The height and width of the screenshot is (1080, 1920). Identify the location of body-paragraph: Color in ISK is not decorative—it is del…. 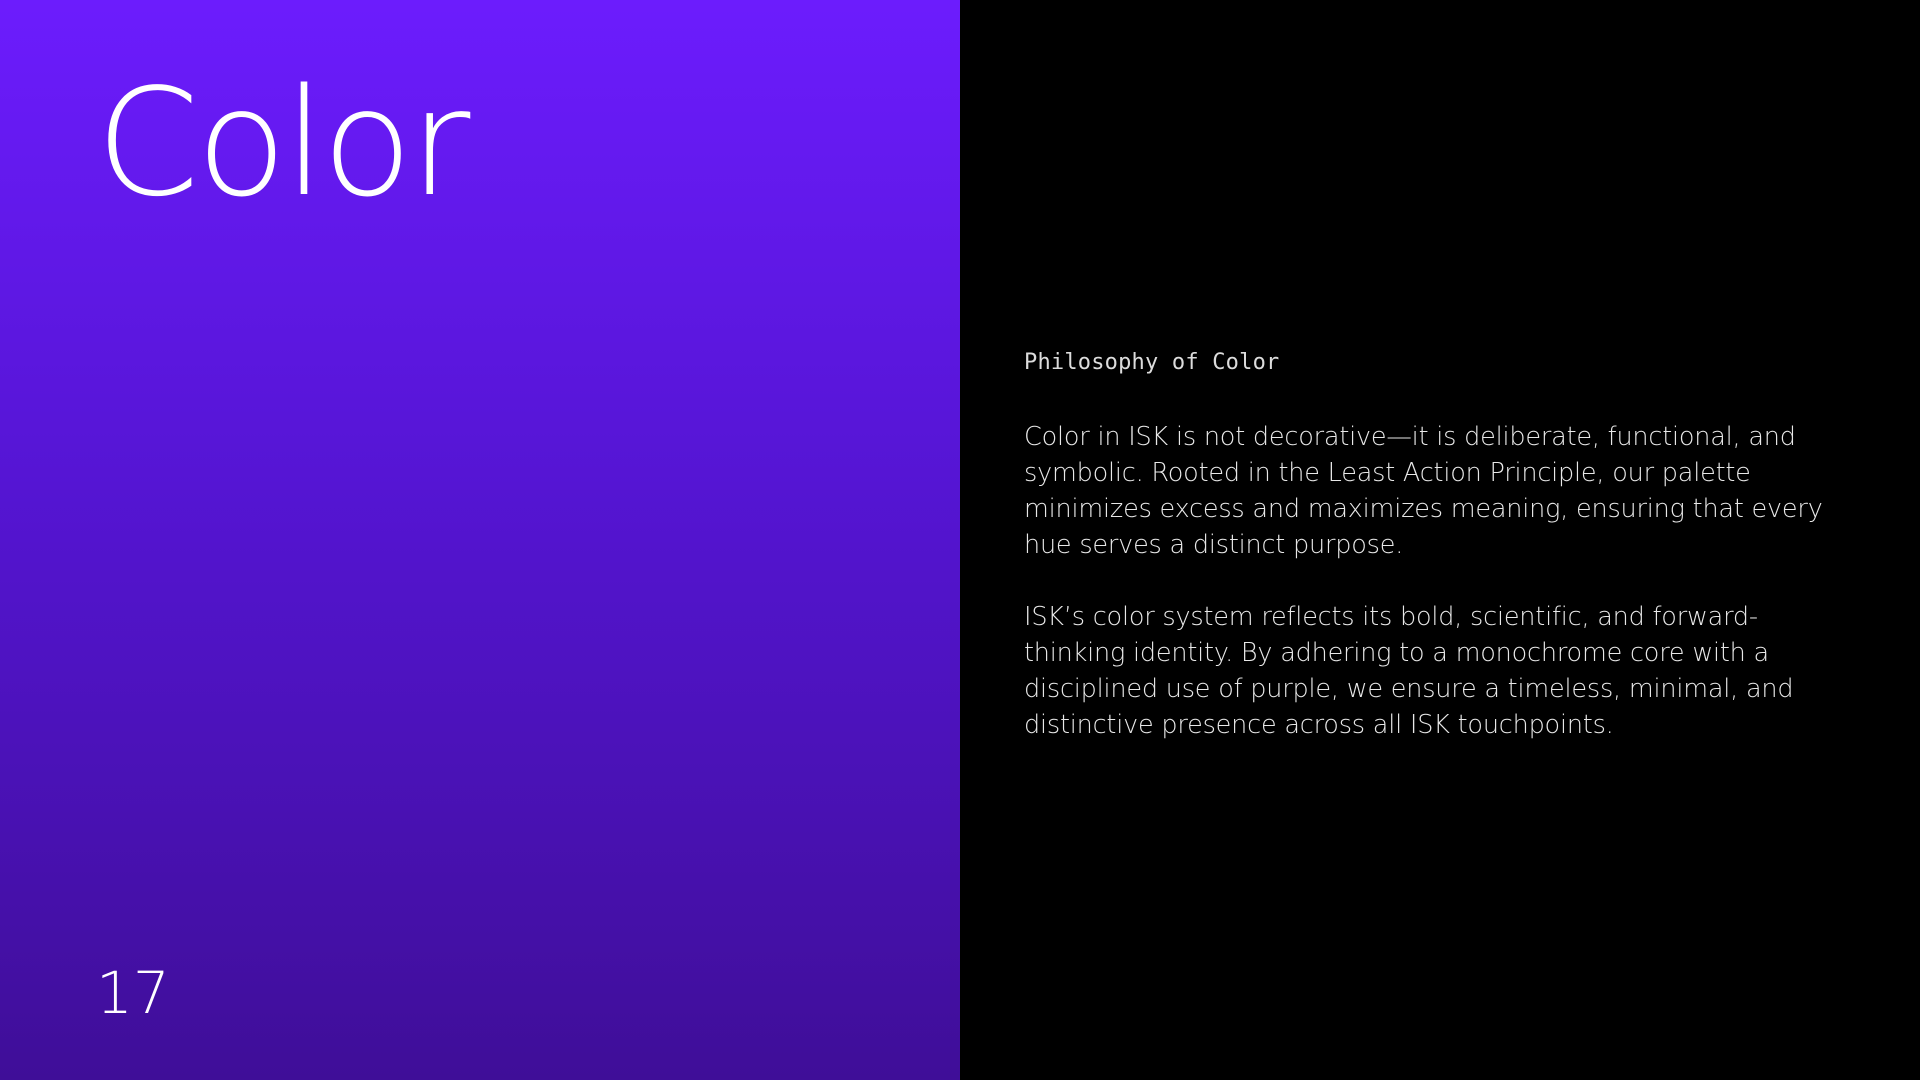
(1423, 491).